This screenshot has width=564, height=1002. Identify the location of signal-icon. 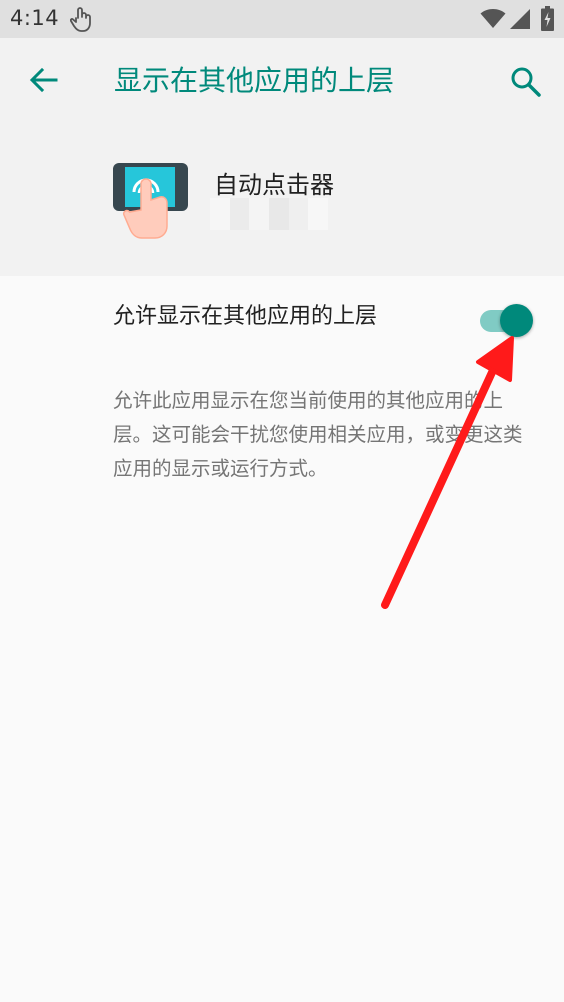
(520, 19).